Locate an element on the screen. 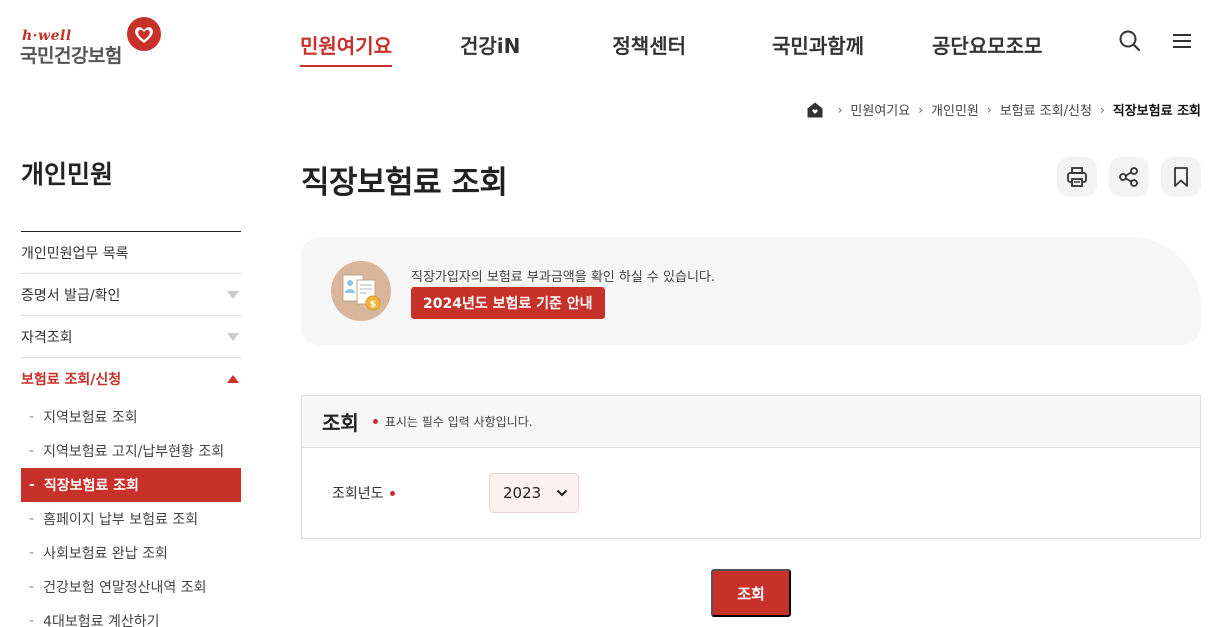 This screenshot has height=627, width=1225. submenu-item: - 지역보험료 조회 is located at coordinates (131, 417).